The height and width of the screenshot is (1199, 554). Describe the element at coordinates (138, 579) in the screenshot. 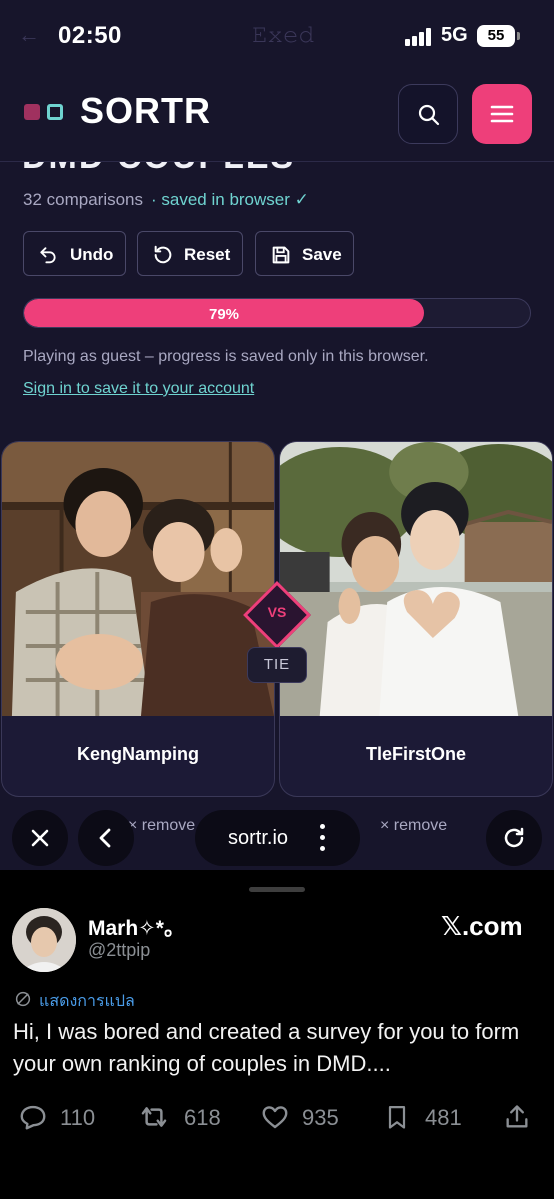

I see `left-couple-photo` at that location.